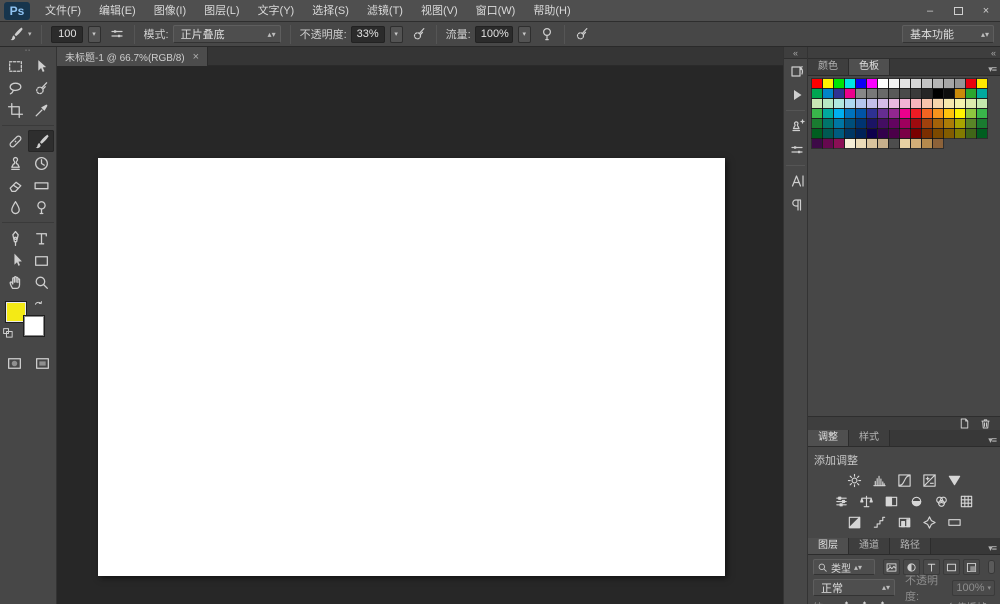  I want to click on collapse-dock-icon: «, so click(904, 53).